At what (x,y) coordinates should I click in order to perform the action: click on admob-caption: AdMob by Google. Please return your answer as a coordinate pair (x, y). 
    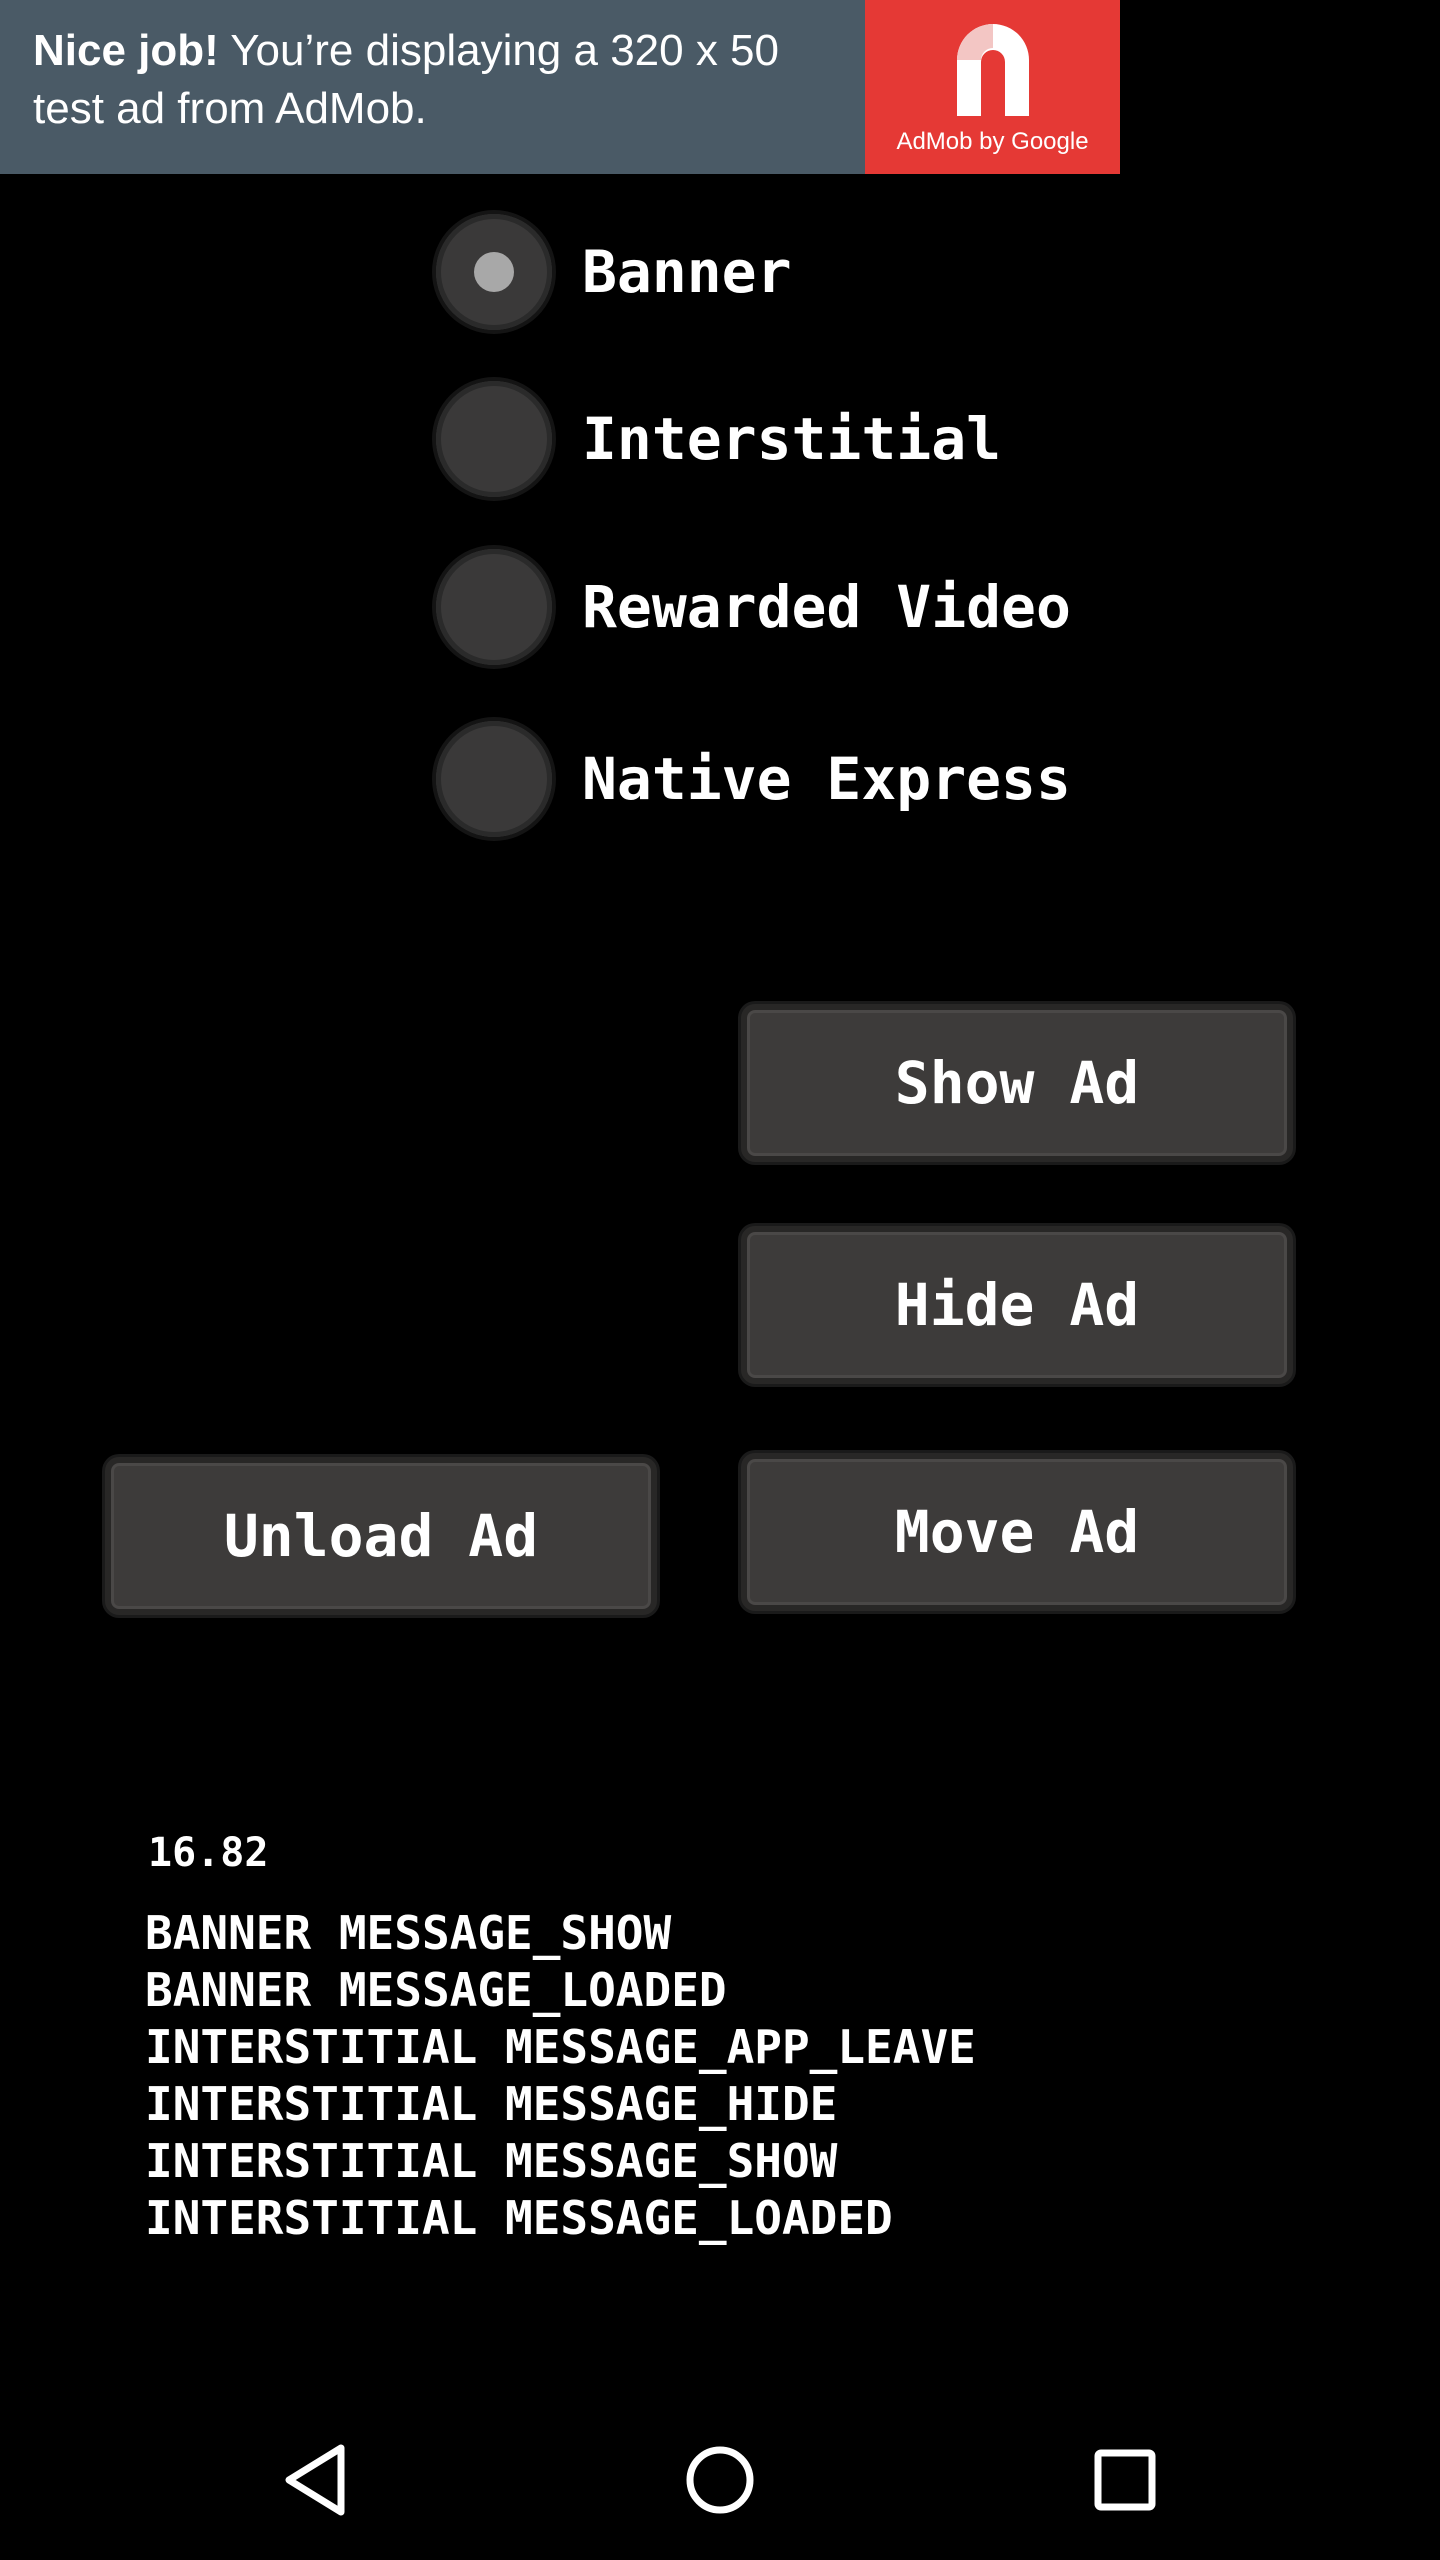
    Looking at the image, I should click on (992, 141).